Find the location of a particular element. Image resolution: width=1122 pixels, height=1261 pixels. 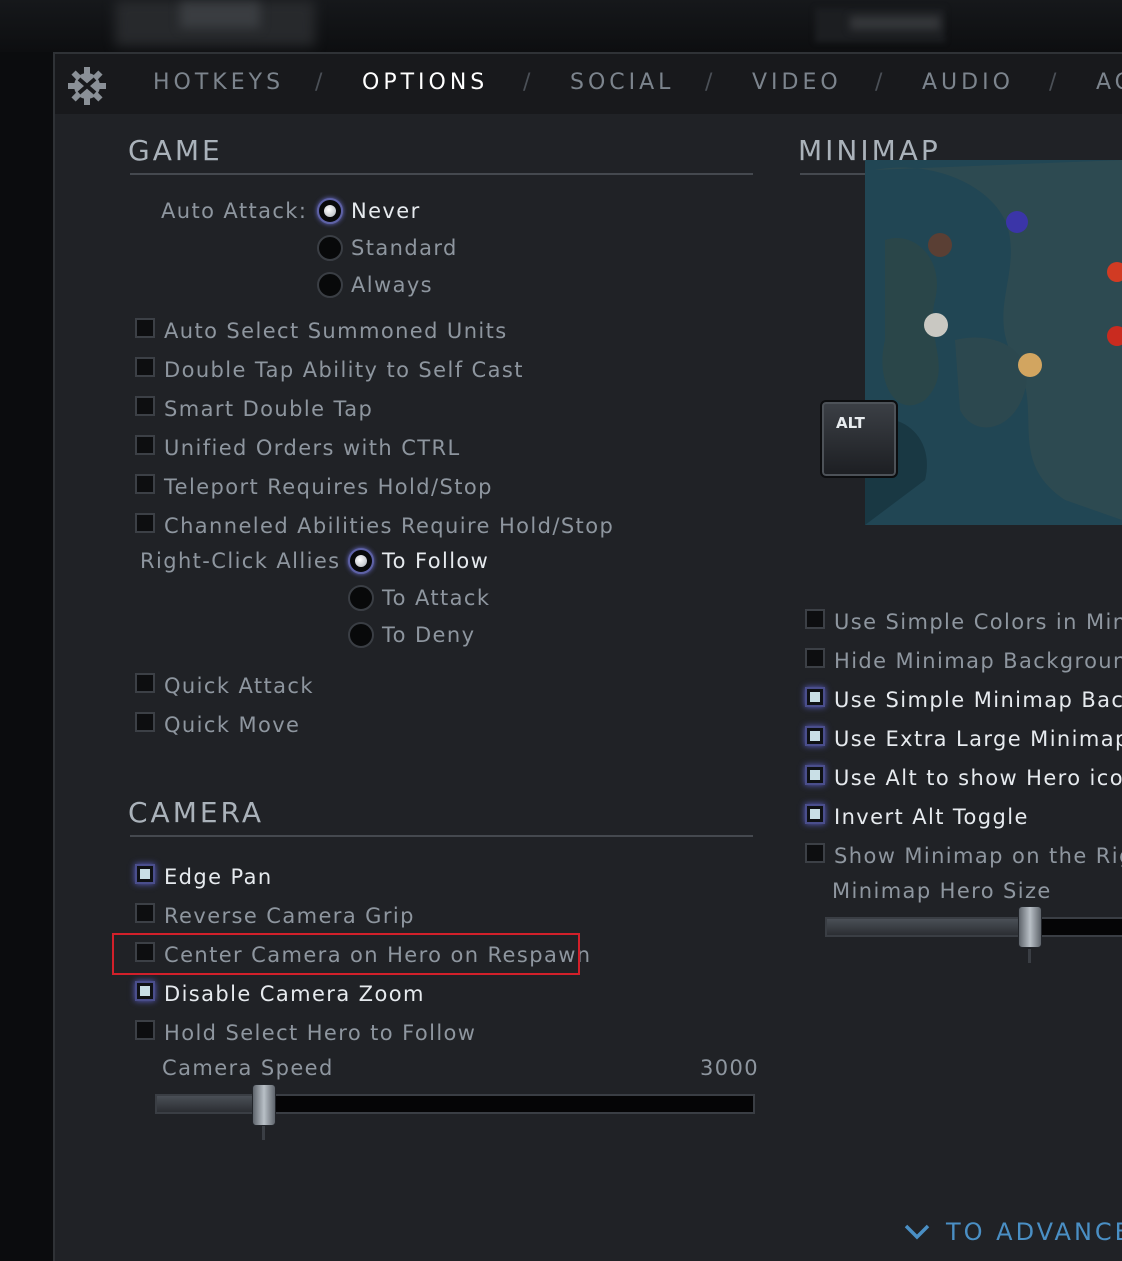

checkbox-teleport-hold-stop is located at coordinates (145, 484).